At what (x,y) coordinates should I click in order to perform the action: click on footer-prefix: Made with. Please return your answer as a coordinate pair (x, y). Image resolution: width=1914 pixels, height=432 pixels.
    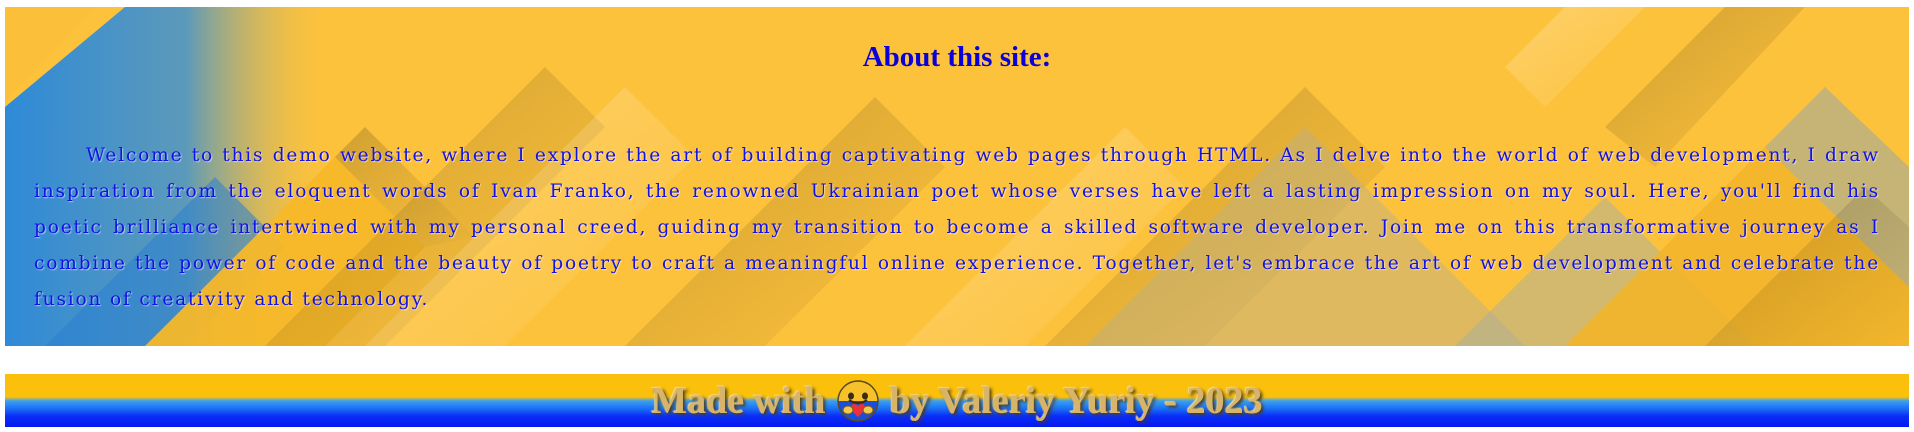
    Looking at the image, I should click on (738, 400).